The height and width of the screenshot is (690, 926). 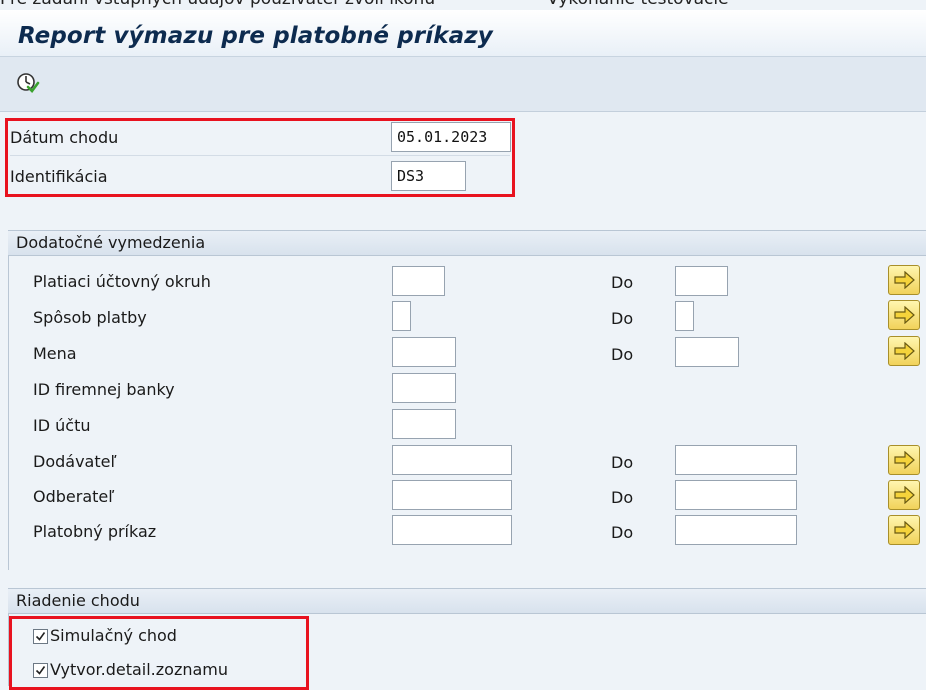 I want to click on payment-method-to-field, so click(x=684, y=316).